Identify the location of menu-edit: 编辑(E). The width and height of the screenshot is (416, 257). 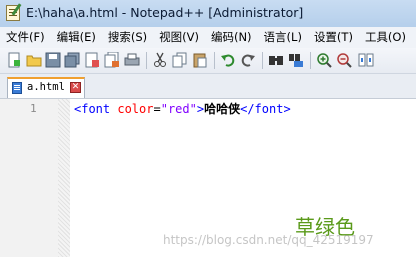
(76, 37).